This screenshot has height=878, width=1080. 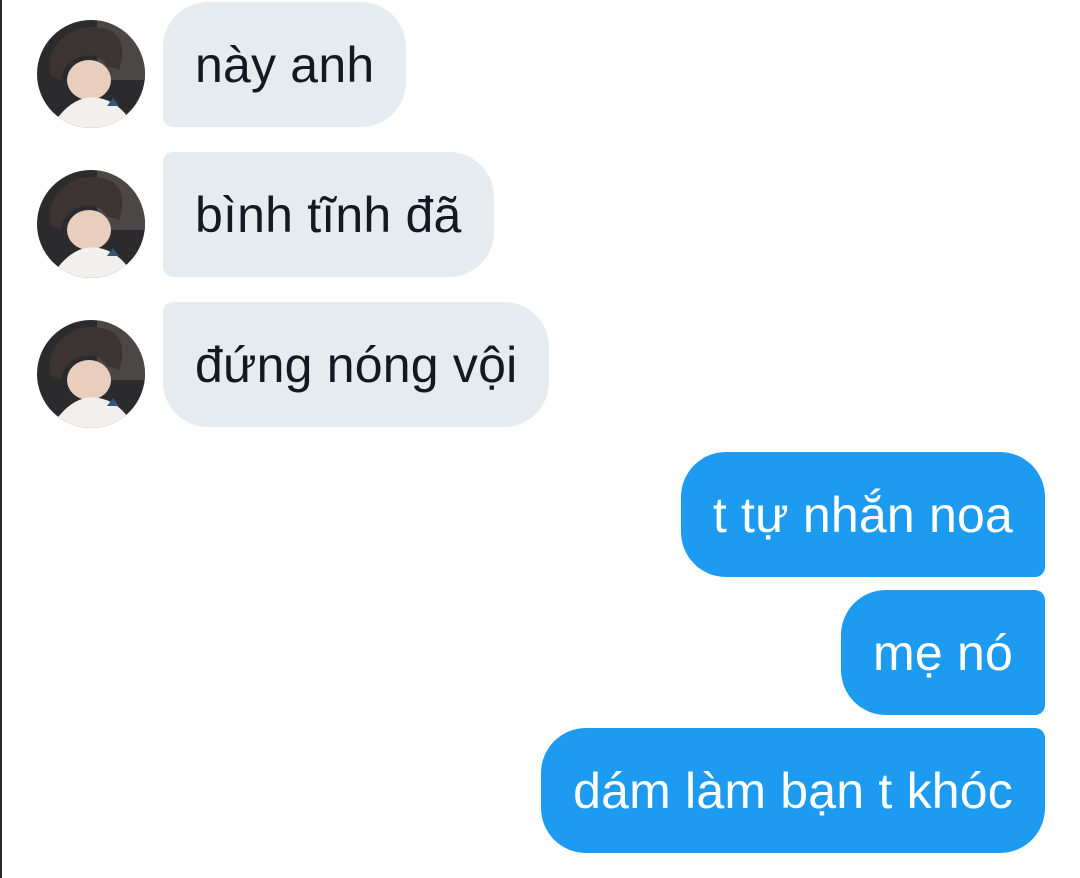 I want to click on received-bubble: bình tĩnh đã, so click(x=328, y=214).